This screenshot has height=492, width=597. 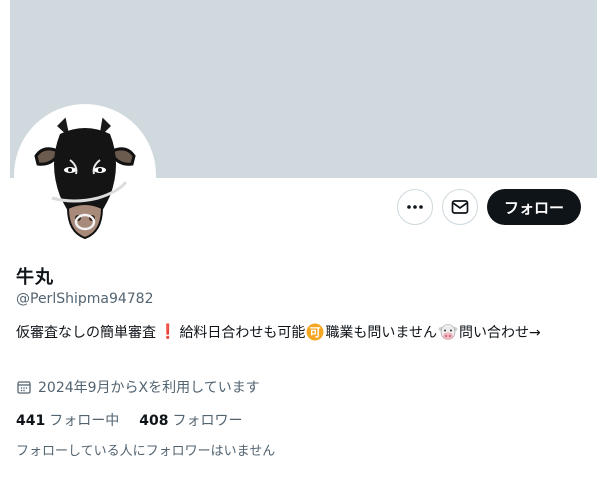 I want to click on more-icon, so click(x=415, y=207).